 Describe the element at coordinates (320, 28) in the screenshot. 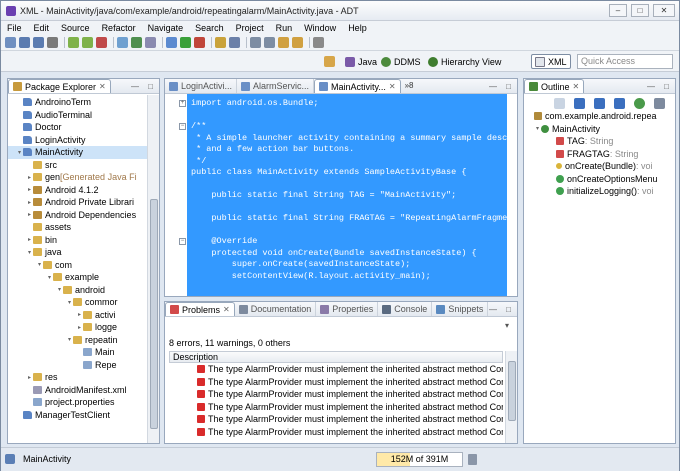

I see `menu-window: Window` at that location.